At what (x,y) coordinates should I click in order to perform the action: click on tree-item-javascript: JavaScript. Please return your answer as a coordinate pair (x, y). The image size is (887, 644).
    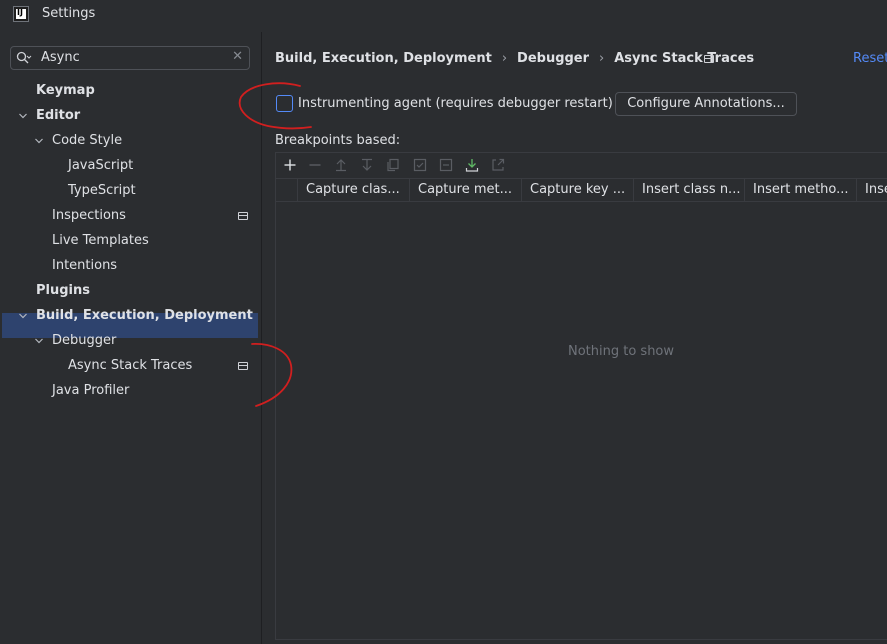
    Looking at the image, I should click on (100, 165).